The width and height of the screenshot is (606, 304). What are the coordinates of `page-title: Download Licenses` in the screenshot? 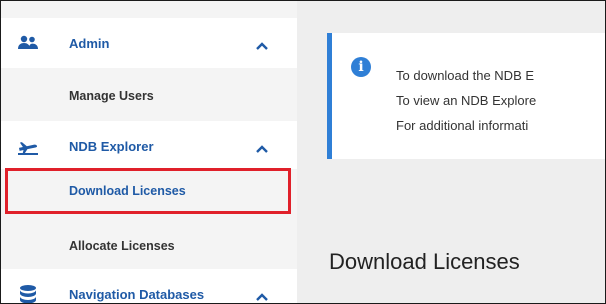 It's located at (424, 261).